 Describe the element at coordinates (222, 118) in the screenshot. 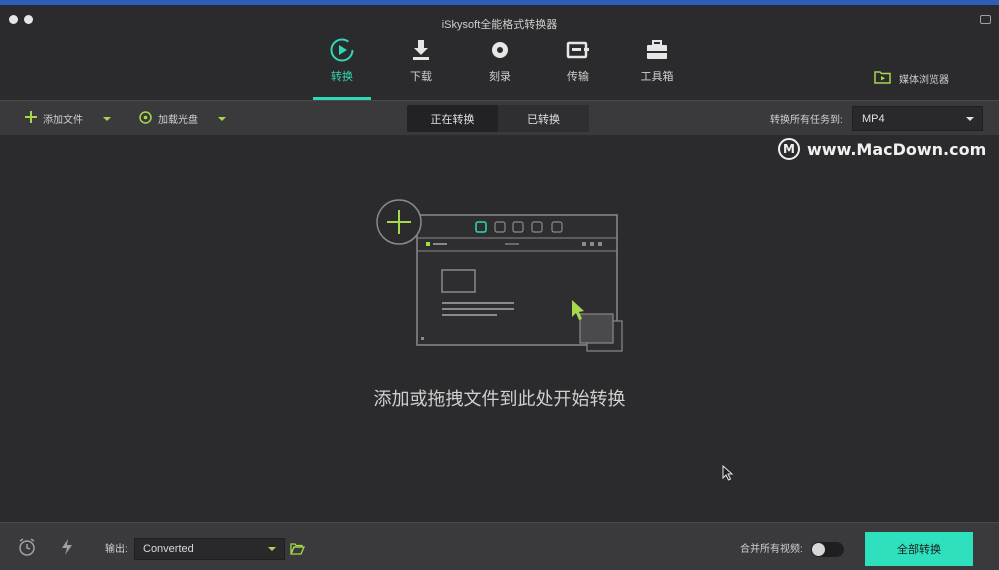

I see `load-disc-dropdown-icon` at that location.